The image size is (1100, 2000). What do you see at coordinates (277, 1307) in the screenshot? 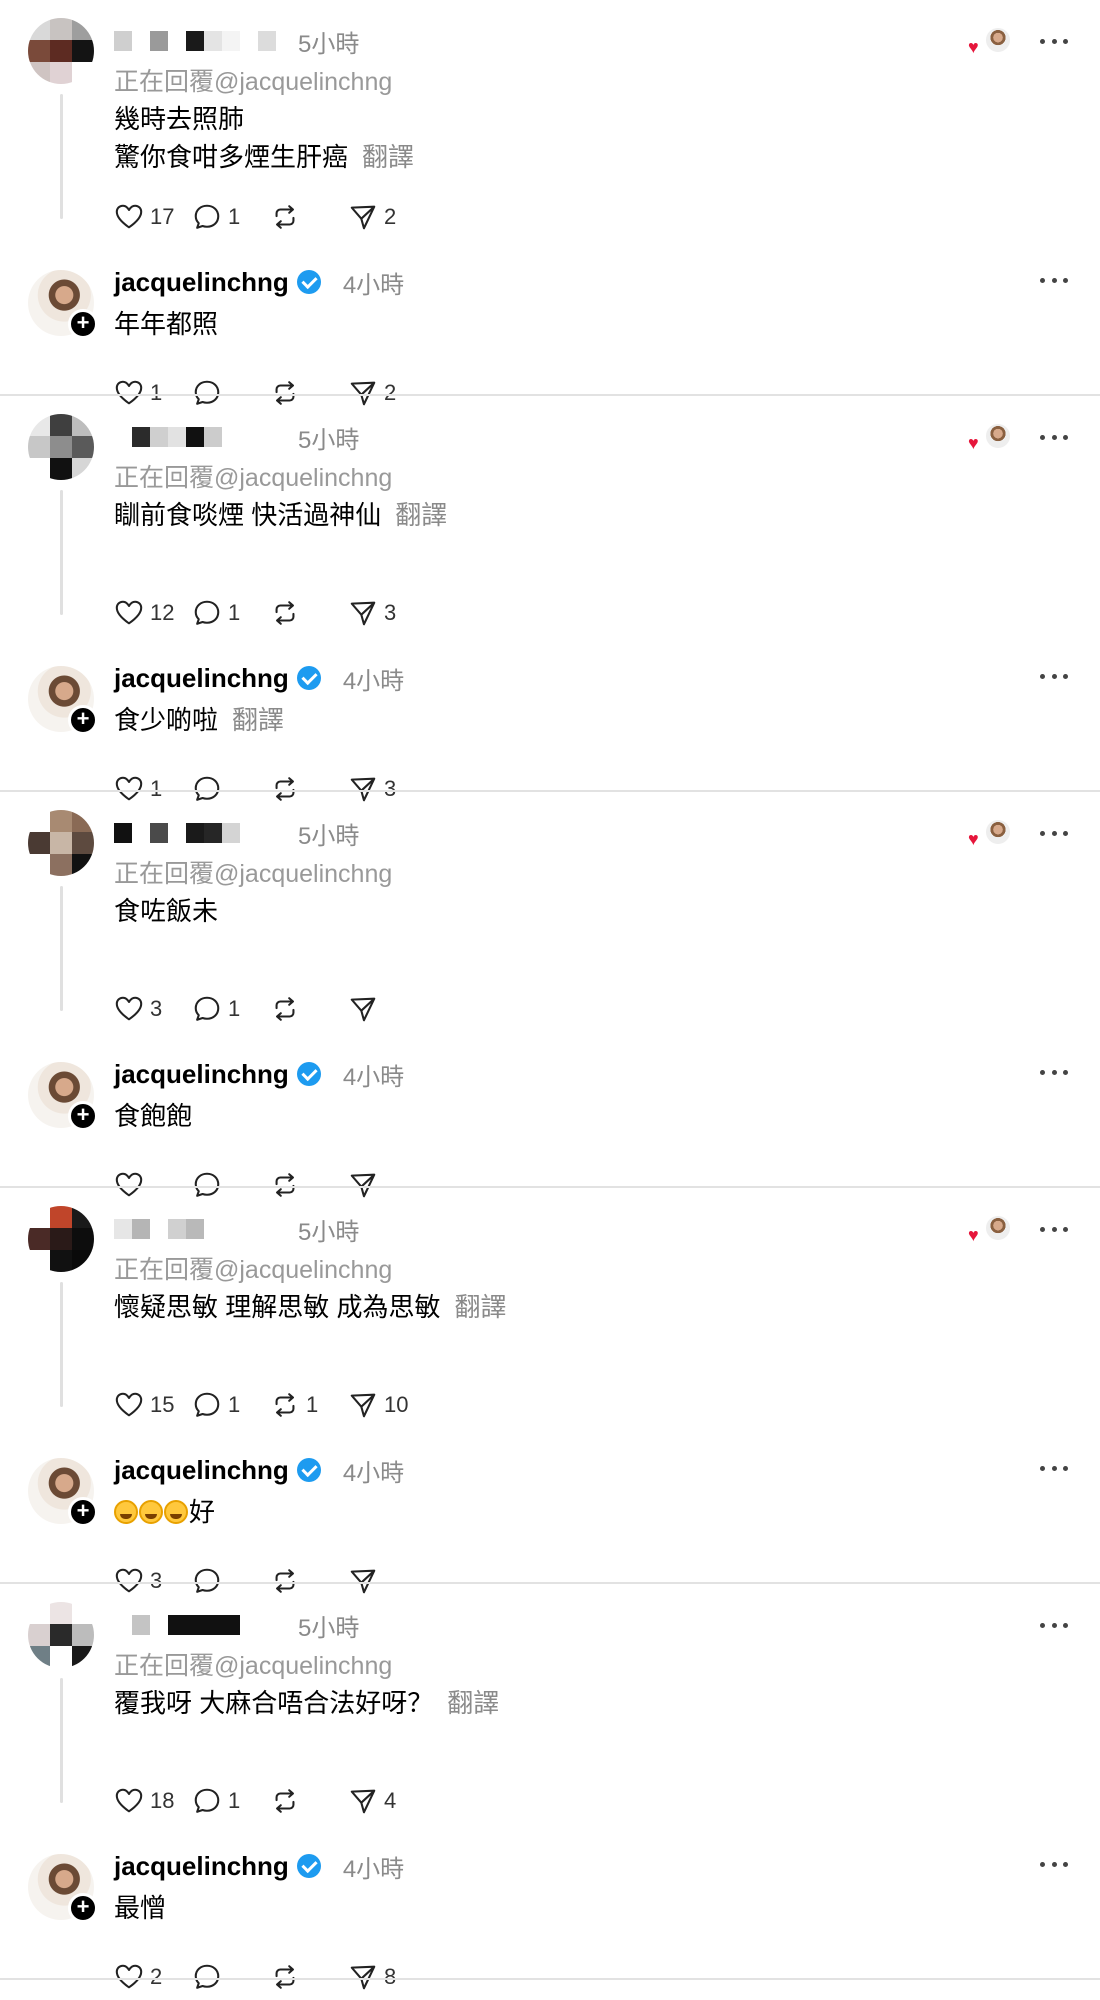
I see `post-text-content: 懷疑思敏 理解思敏 成為思敏` at bounding box center [277, 1307].